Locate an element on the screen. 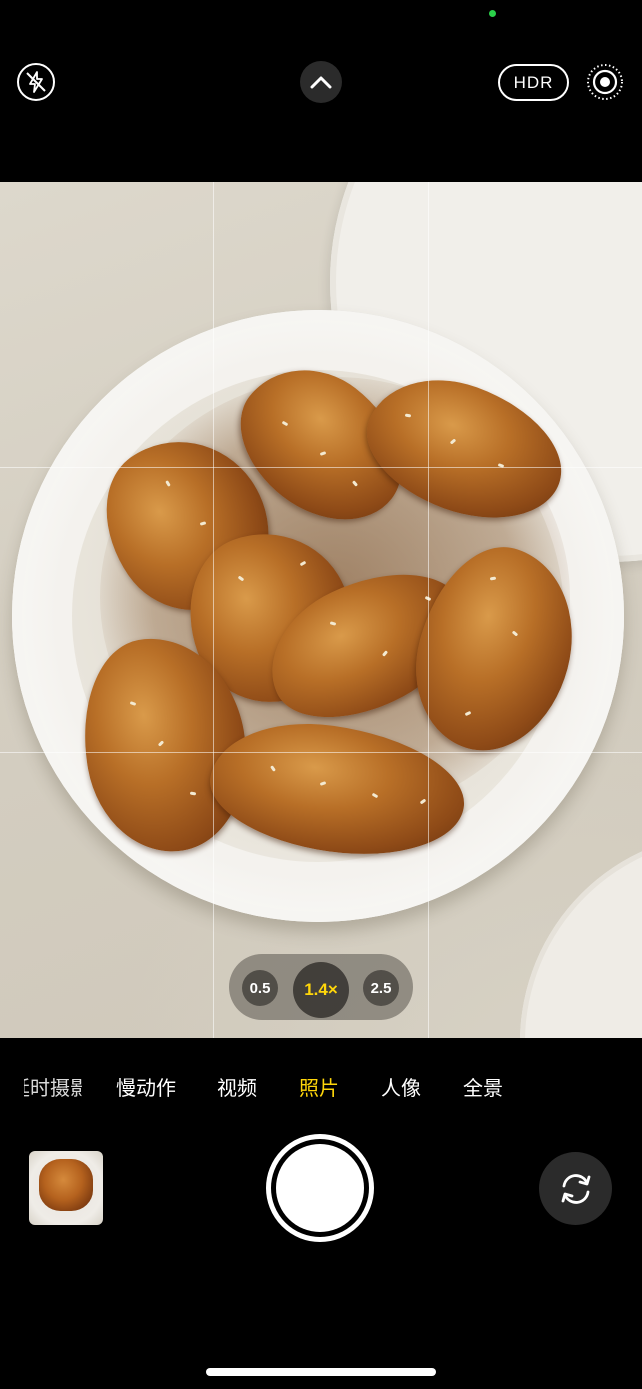  flash-off-icon is located at coordinates (36, 82).